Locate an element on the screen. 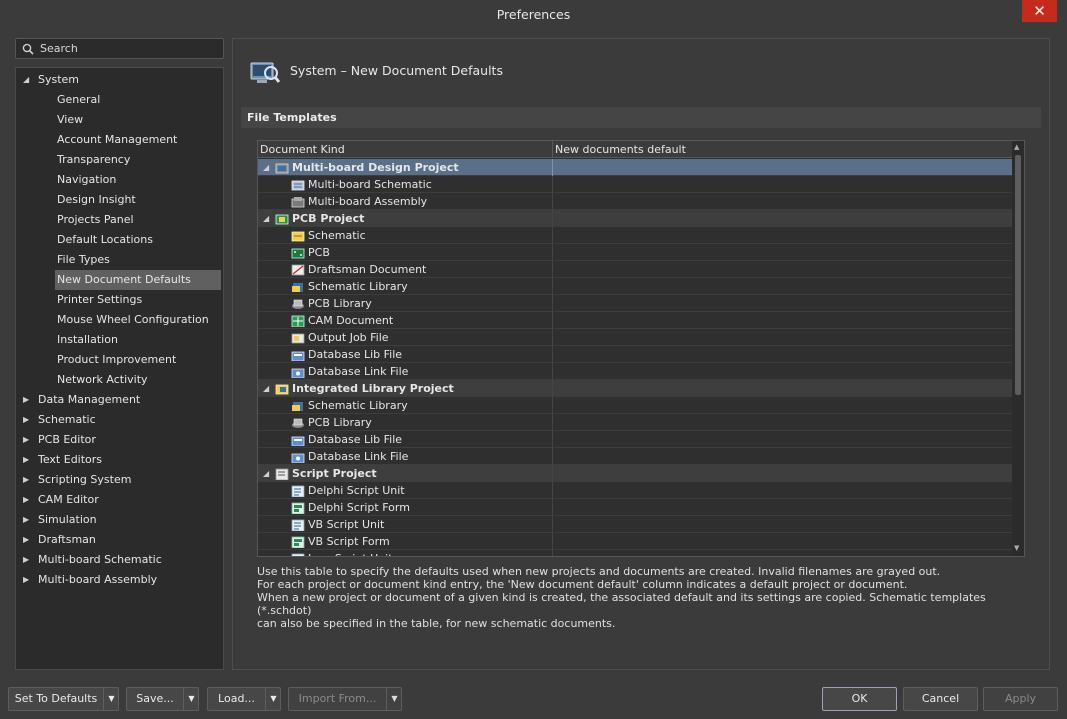 The image size is (1067, 719). tree-item-draftsman: ▶ Draftsman is located at coordinates (119, 540).